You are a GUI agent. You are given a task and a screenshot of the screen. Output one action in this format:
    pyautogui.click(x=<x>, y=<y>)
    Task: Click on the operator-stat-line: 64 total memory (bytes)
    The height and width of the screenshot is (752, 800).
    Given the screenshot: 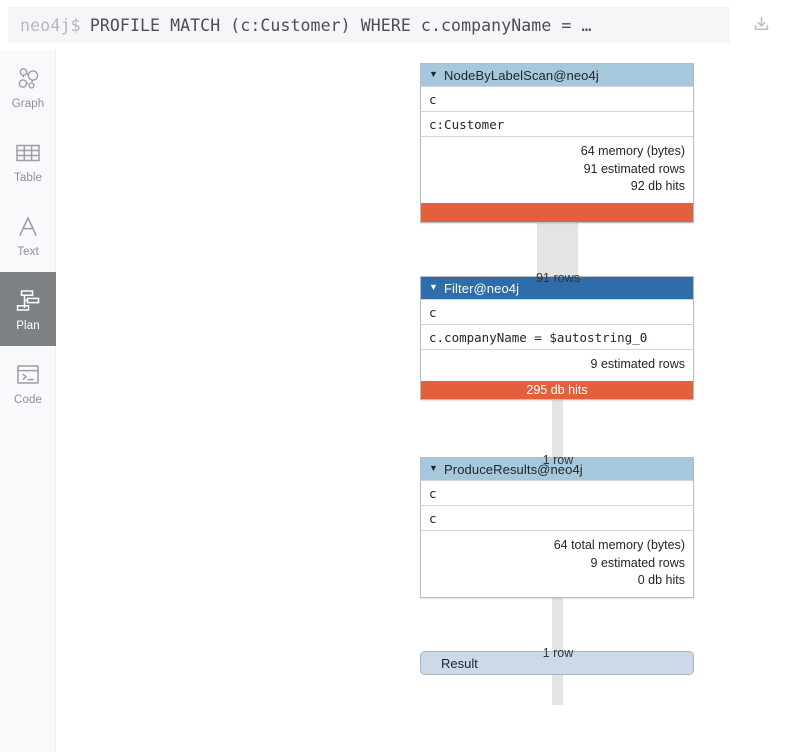 What is the action you would take?
    pyautogui.click(x=619, y=545)
    